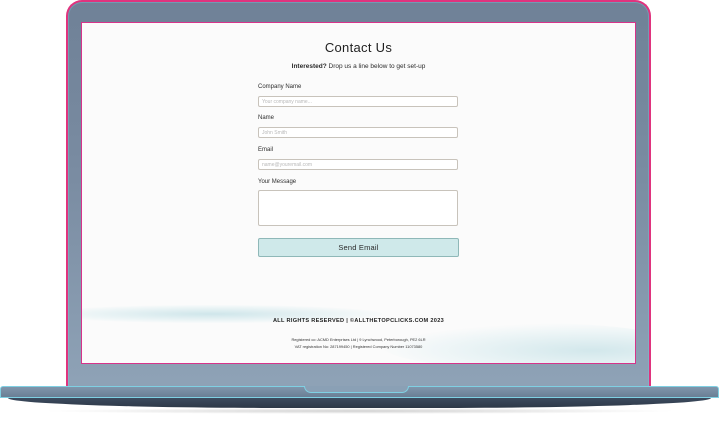 The height and width of the screenshot is (421, 719). What do you see at coordinates (358, 247) in the screenshot?
I see `send-email-button: Send Email` at bounding box center [358, 247].